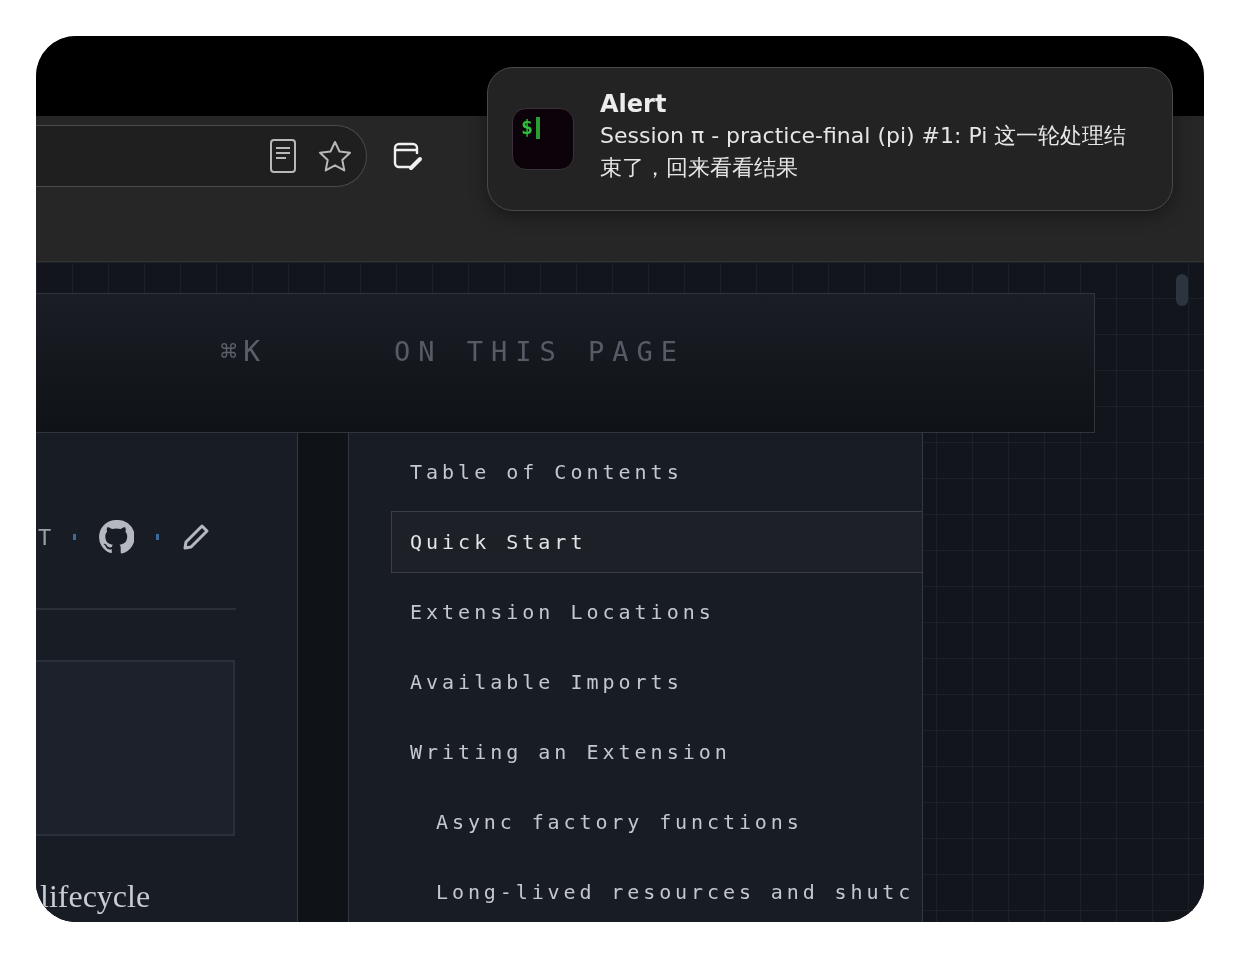 The image size is (1240, 958). I want to click on toc-item: Async factory functions, so click(669, 822).